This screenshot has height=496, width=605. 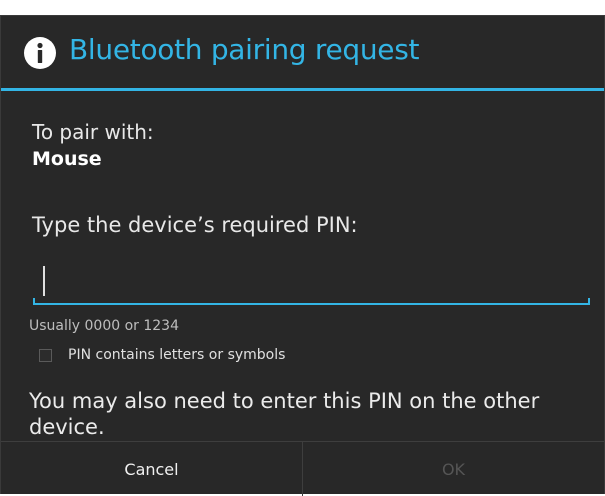 What do you see at coordinates (176, 355) in the screenshot?
I see `pin-letters-checkbox-label: PIN contains letters or symbols` at bounding box center [176, 355].